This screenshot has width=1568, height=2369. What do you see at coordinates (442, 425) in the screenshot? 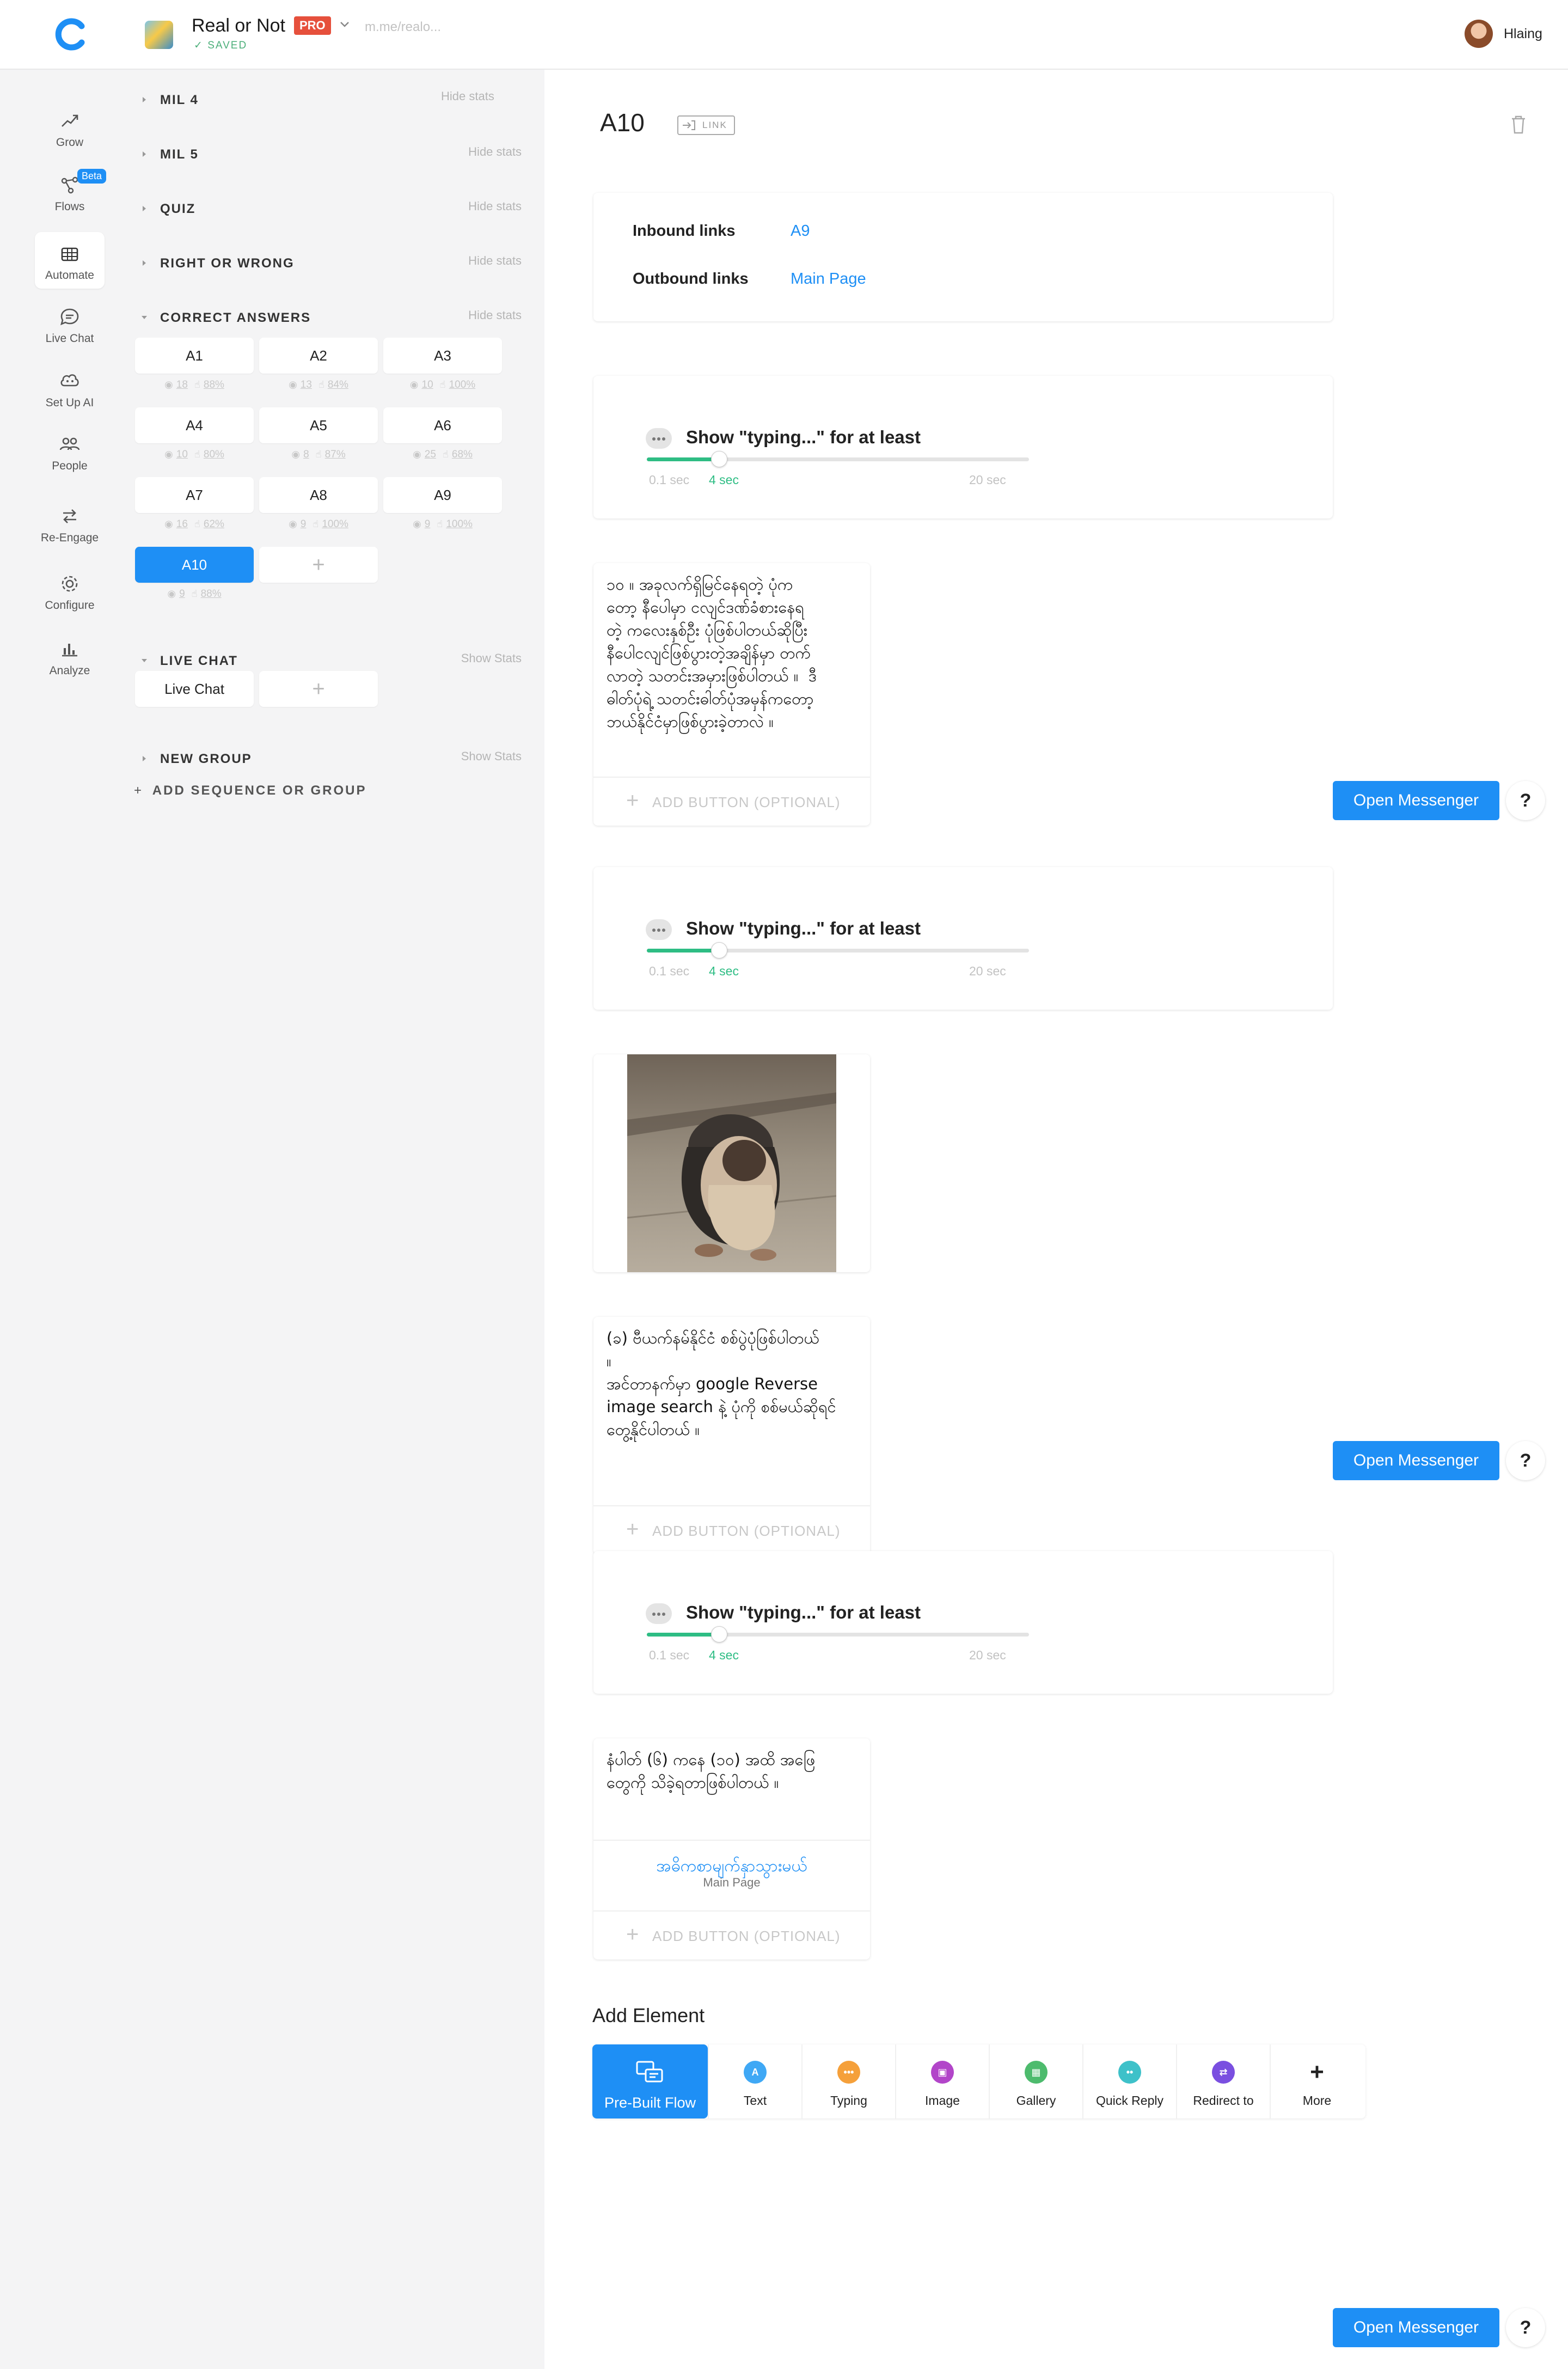
I see `sequence-tile: A6` at bounding box center [442, 425].